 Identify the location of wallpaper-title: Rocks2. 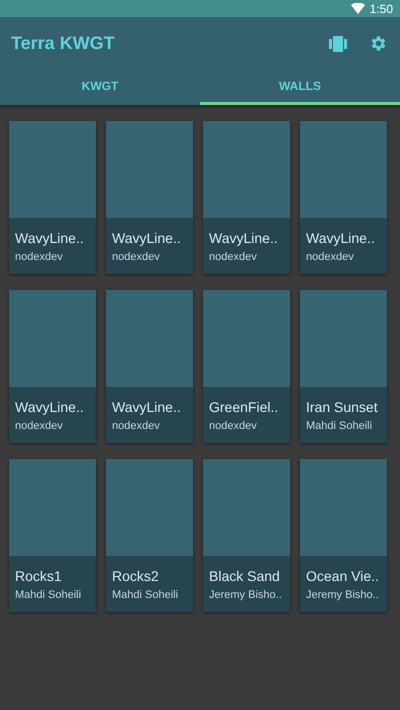
(136, 576).